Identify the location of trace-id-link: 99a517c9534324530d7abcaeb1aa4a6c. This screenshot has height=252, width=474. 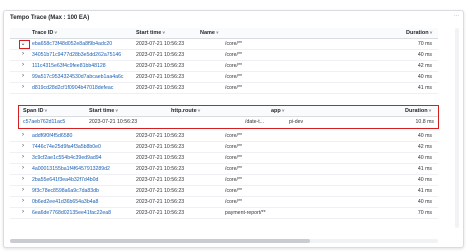
(77, 77).